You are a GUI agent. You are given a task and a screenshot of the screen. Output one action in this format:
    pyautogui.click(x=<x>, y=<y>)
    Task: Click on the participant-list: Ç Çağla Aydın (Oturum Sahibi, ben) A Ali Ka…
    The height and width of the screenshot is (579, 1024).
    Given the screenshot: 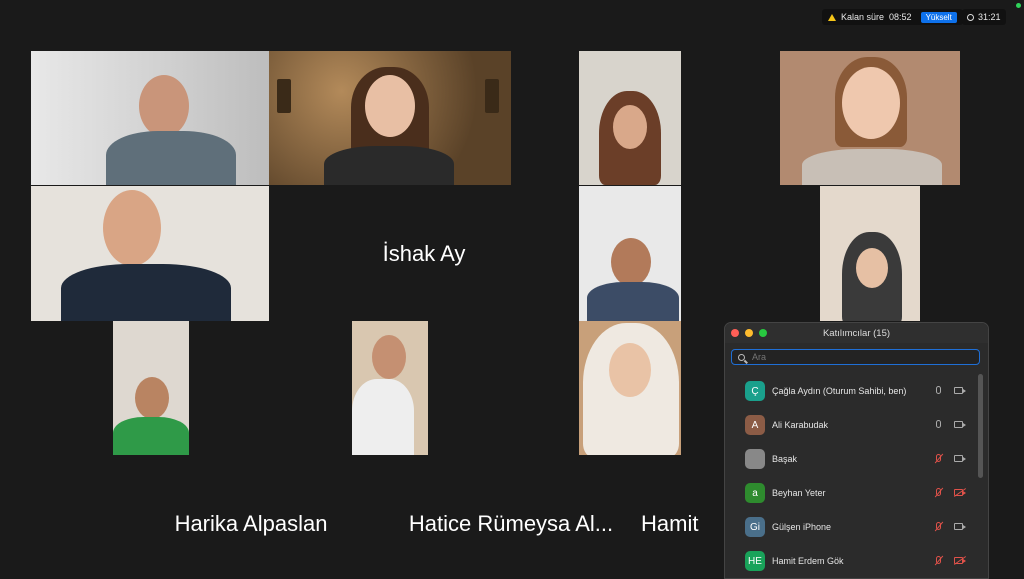 What is the action you would take?
    pyautogui.click(x=850, y=476)
    